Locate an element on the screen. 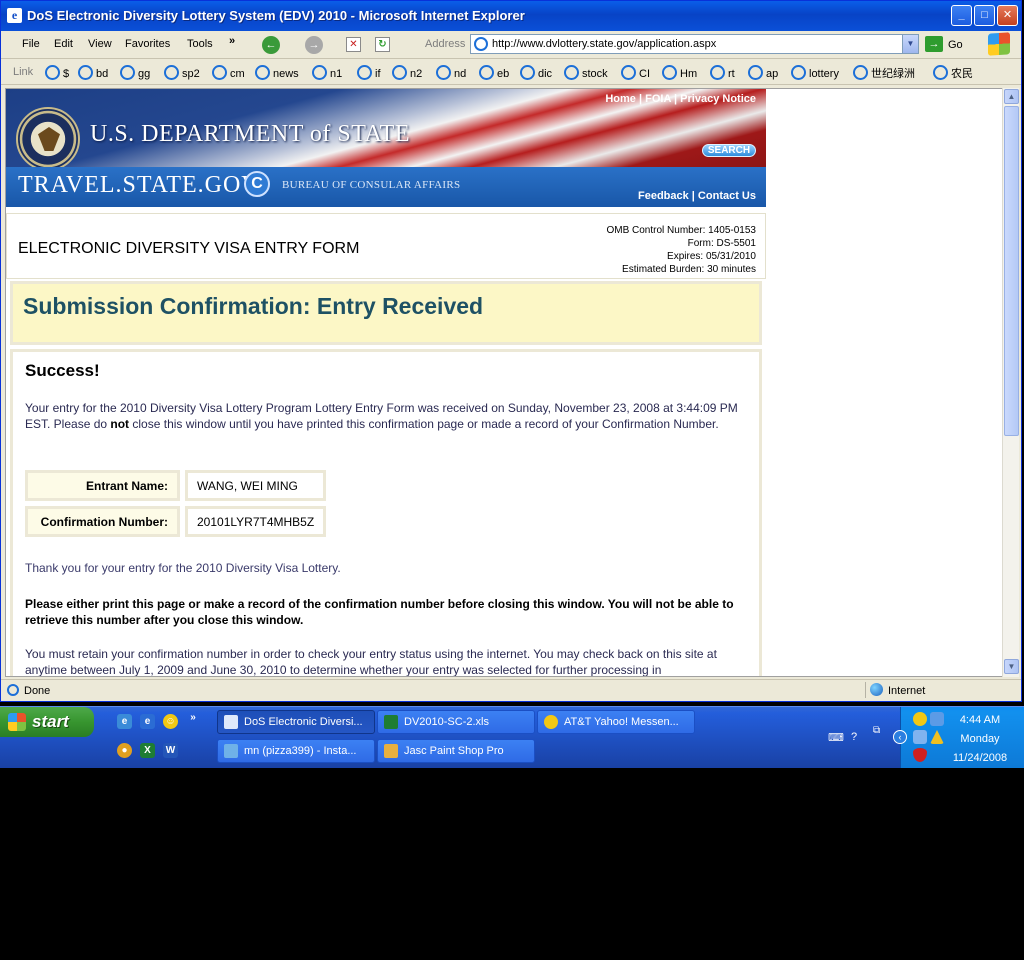 The width and height of the screenshot is (1024, 960). confirmation-number-value: 20101LYR7T4MHB5Z is located at coordinates (256, 521).